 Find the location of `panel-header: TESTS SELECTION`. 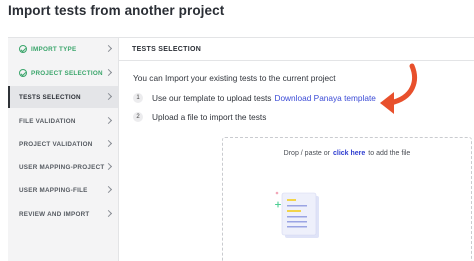

panel-header: TESTS SELECTION is located at coordinates (296, 49).